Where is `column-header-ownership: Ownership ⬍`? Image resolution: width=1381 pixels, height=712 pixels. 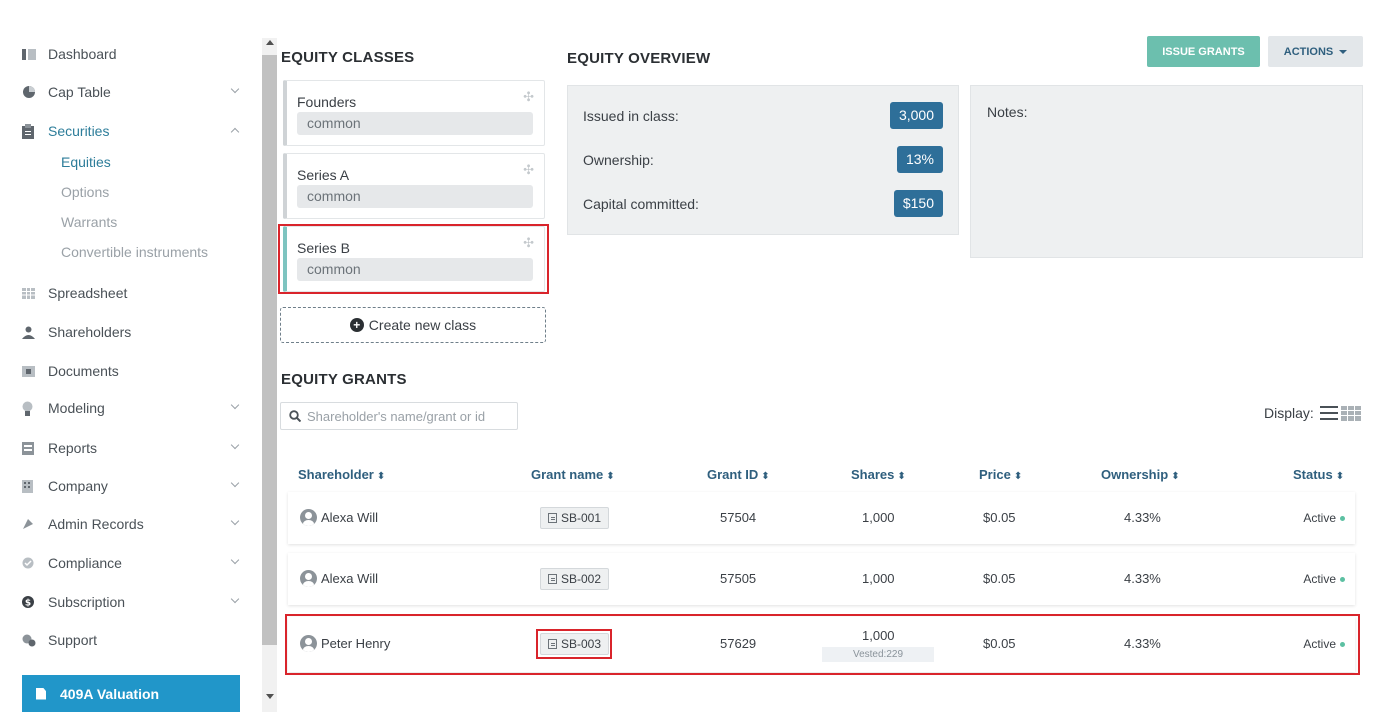 column-header-ownership: Ownership ⬍ is located at coordinates (1140, 474).